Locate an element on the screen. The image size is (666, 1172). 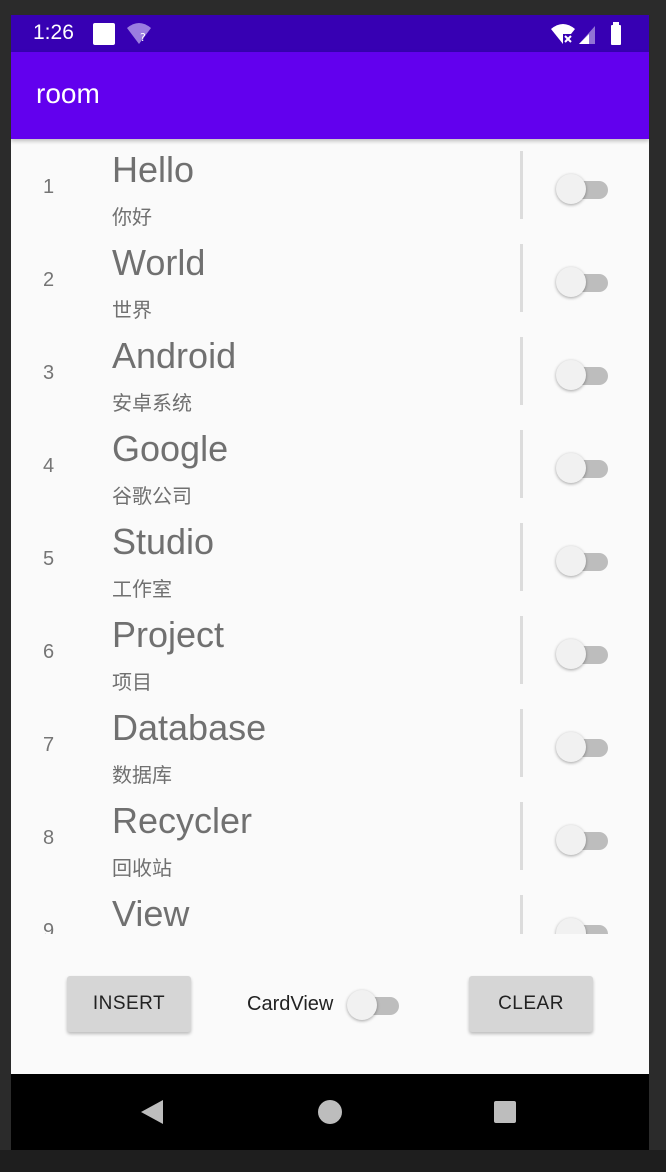
item-chinese: 安卓系统 is located at coordinates (152, 403).